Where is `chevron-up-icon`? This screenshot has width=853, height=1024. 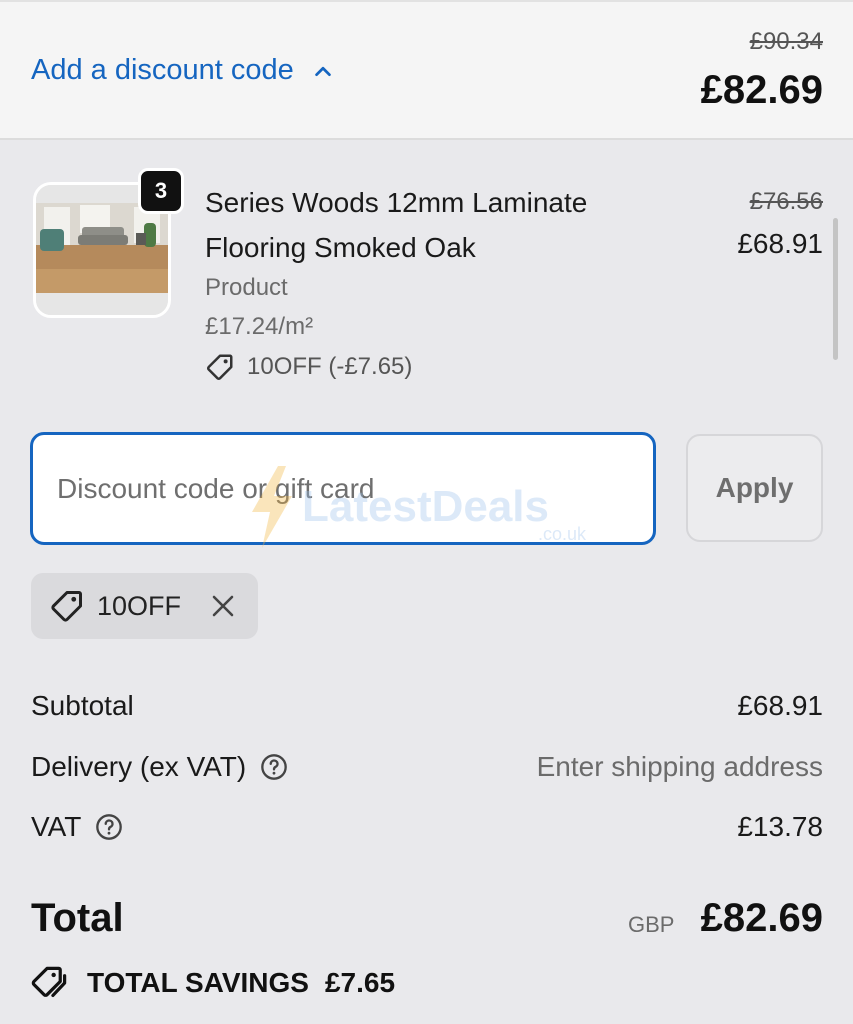 chevron-up-icon is located at coordinates (323, 71).